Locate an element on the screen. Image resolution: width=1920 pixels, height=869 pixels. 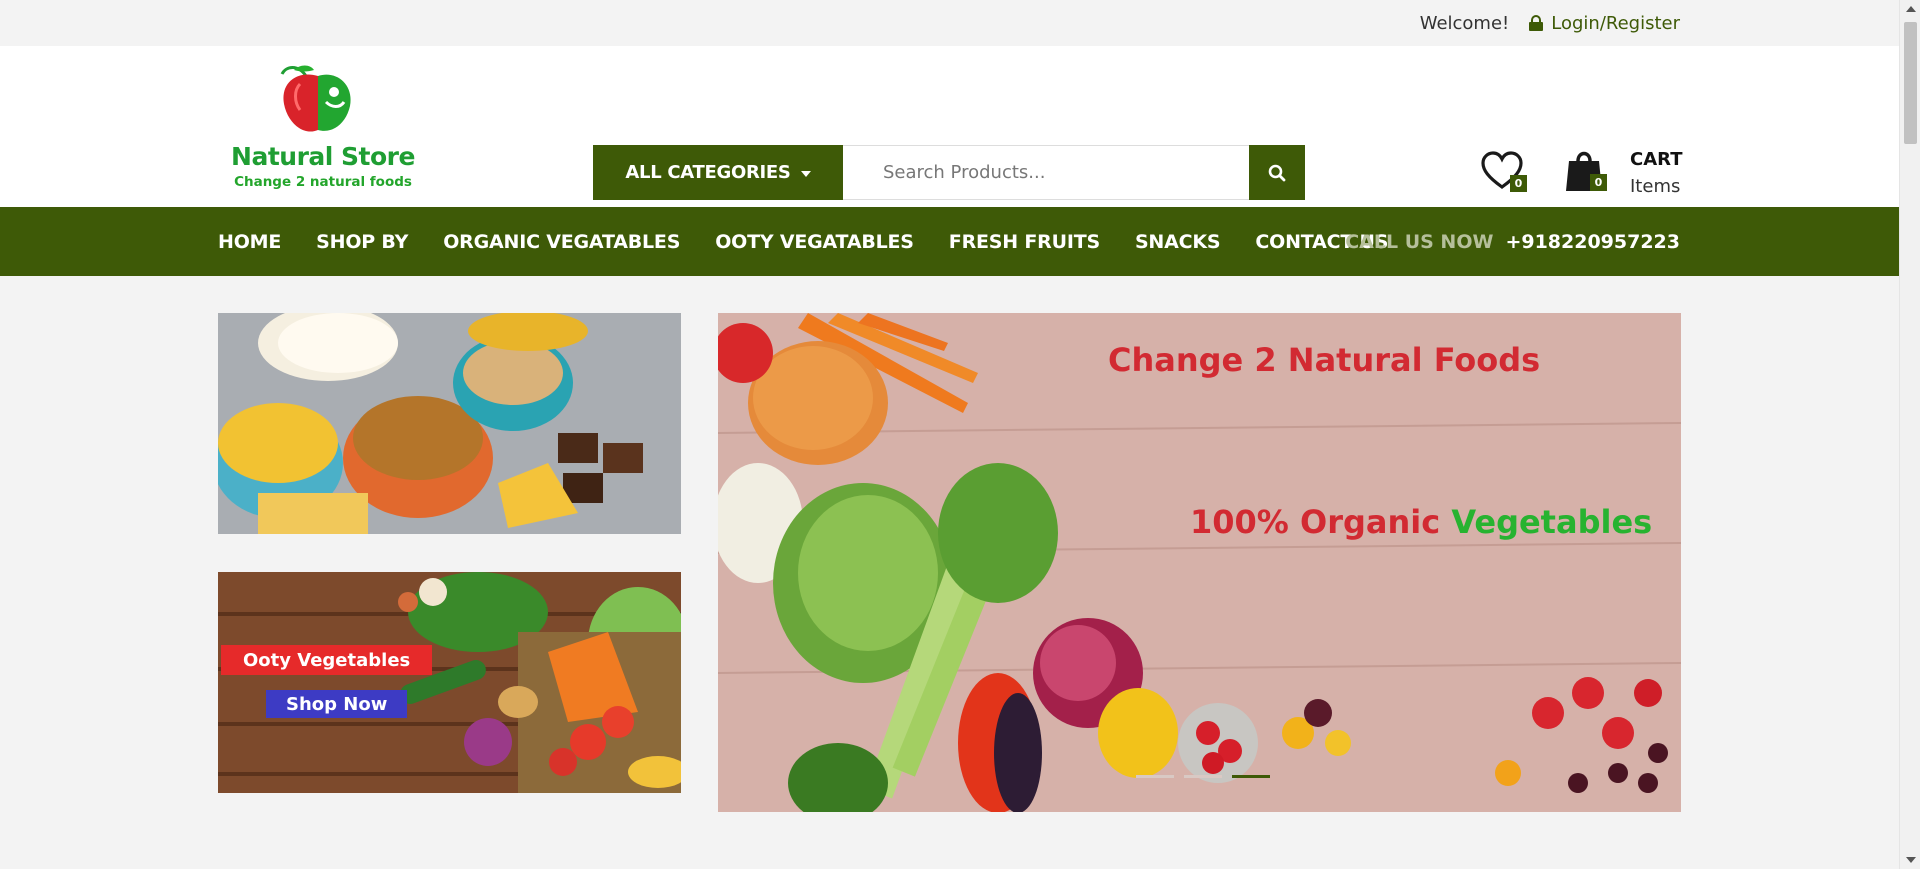
all-categories-label: ALL CATEGORIES is located at coordinates (708, 172).